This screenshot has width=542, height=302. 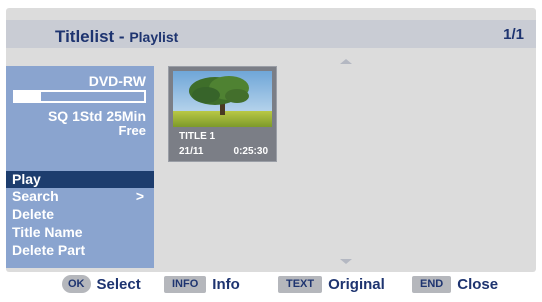 I want to click on scroll-down-arrow-icon, so click(x=346, y=261).